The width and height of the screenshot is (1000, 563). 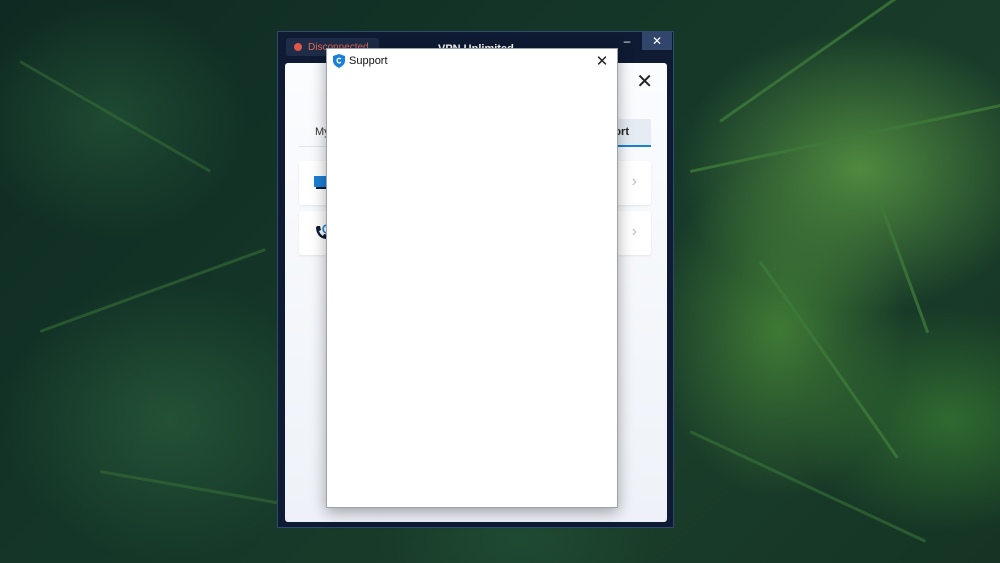 I want to click on panel-close-icon: ✕, so click(x=644, y=81).